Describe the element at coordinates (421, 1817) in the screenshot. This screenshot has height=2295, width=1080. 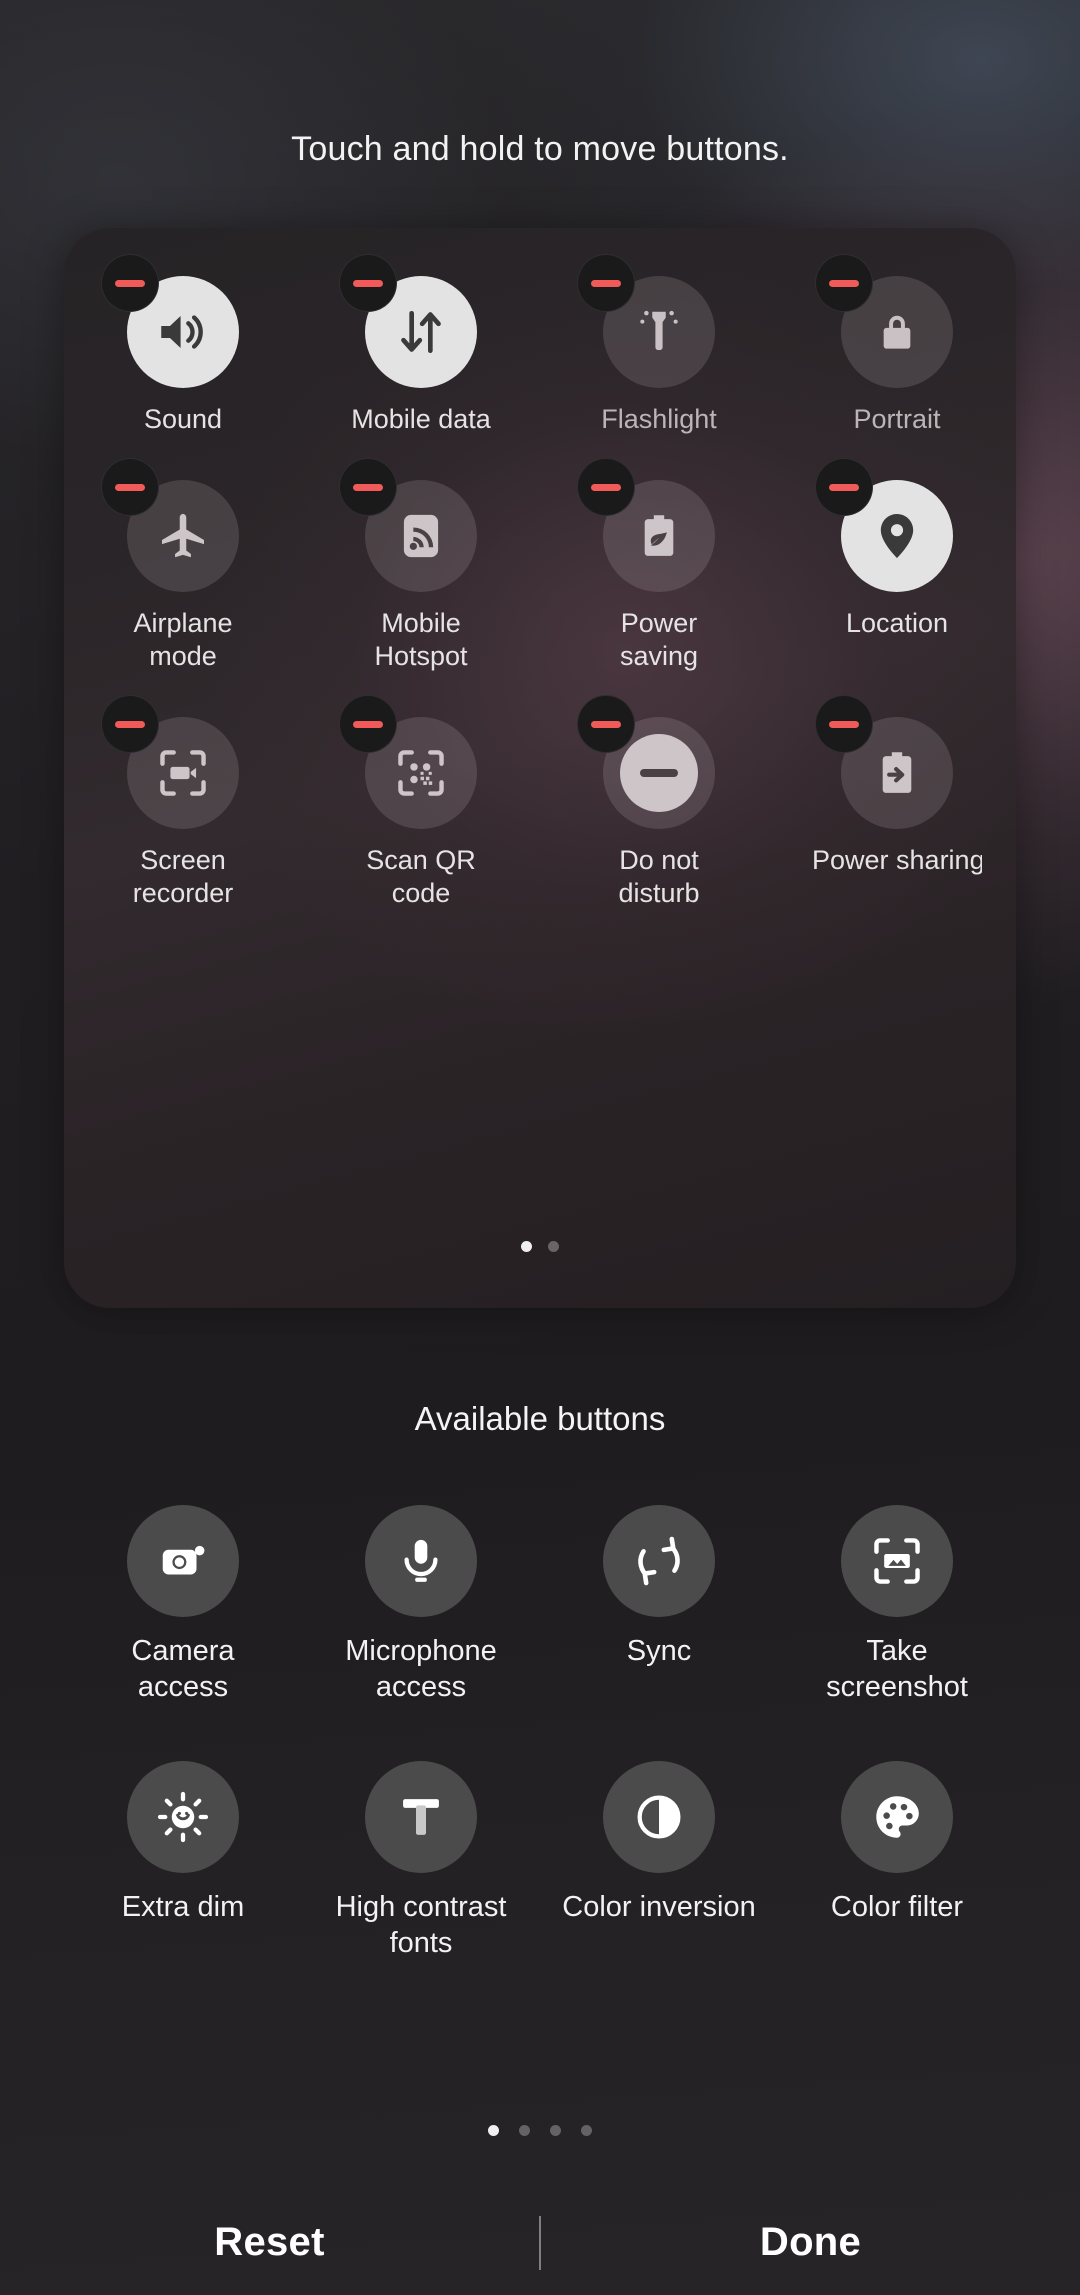
I see `high-contrast-fonts-icon` at that location.